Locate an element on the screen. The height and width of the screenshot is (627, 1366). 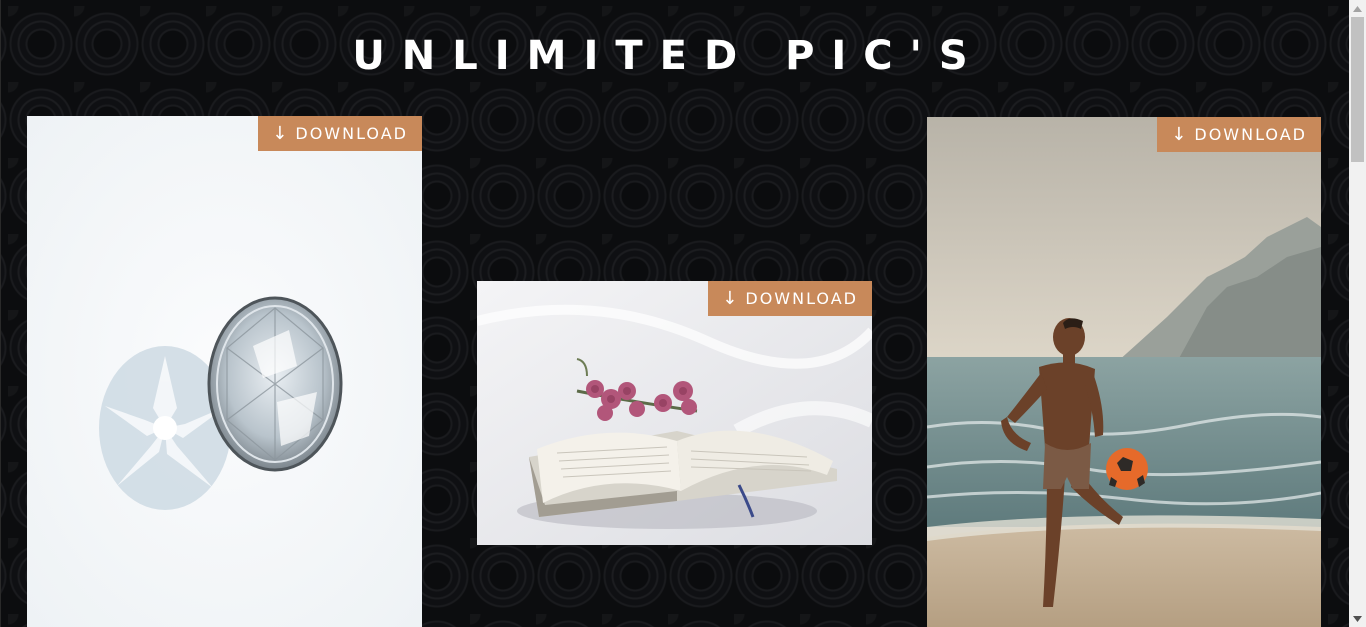
photo-card-book: ↓ DOWNLOAD is located at coordinates (674, 413).